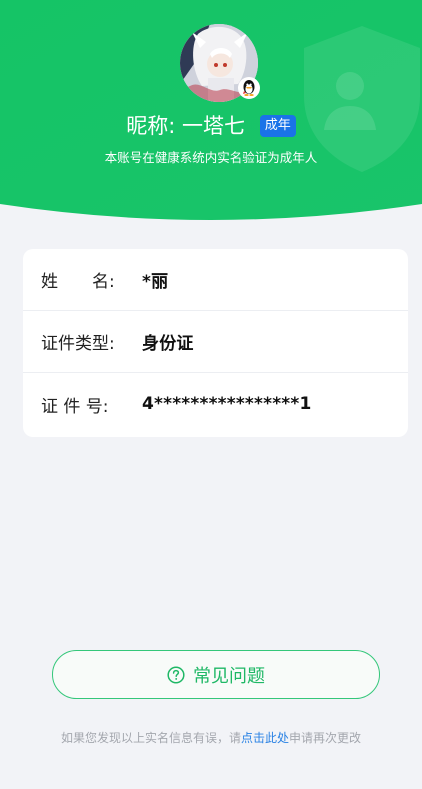 The image size is (422, 789). I want to click on avatar, so click(220, 63).